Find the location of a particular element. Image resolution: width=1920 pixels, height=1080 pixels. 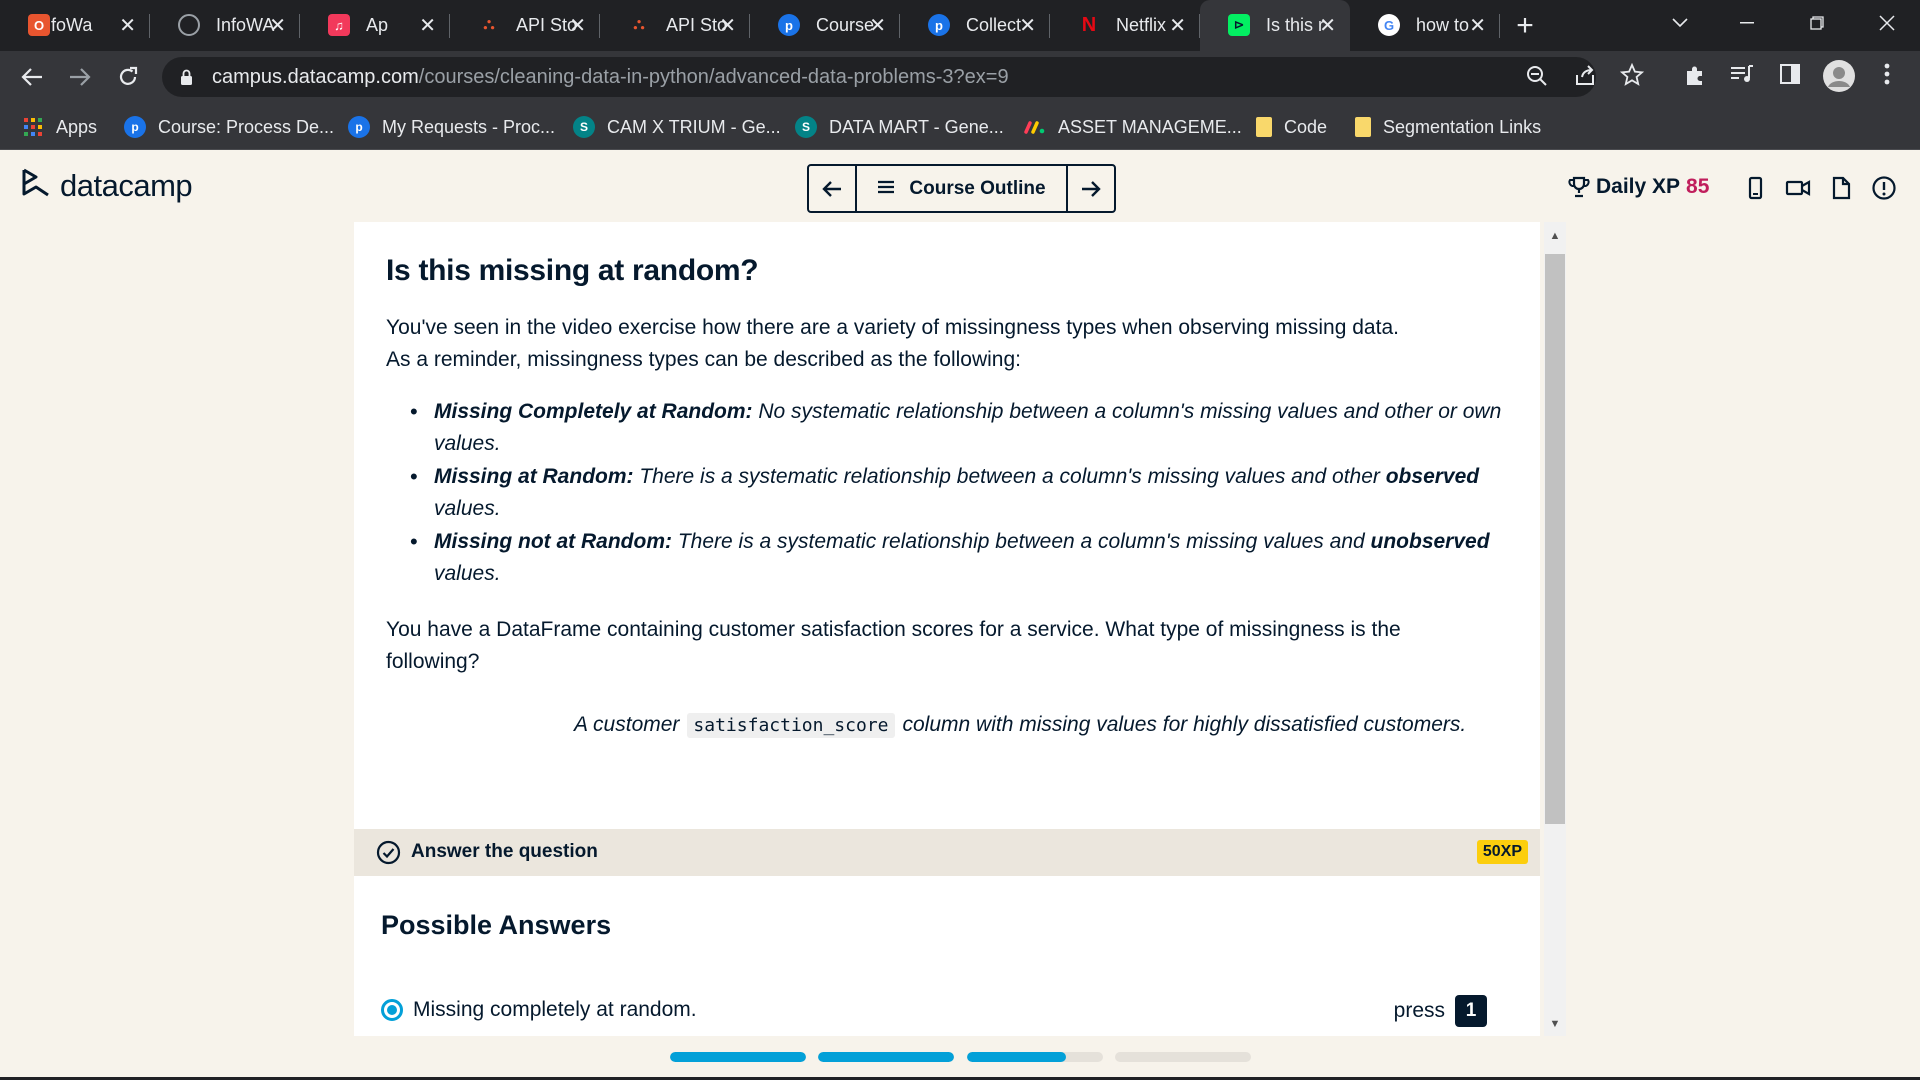

api-store-icon: ⛬ is located at coordinates (639, 24).